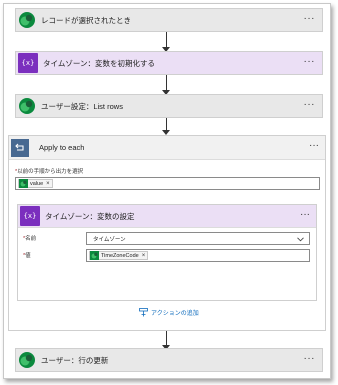  I want to click on step-trigger: レコードが選択されたとき ···, so click(169, 20).